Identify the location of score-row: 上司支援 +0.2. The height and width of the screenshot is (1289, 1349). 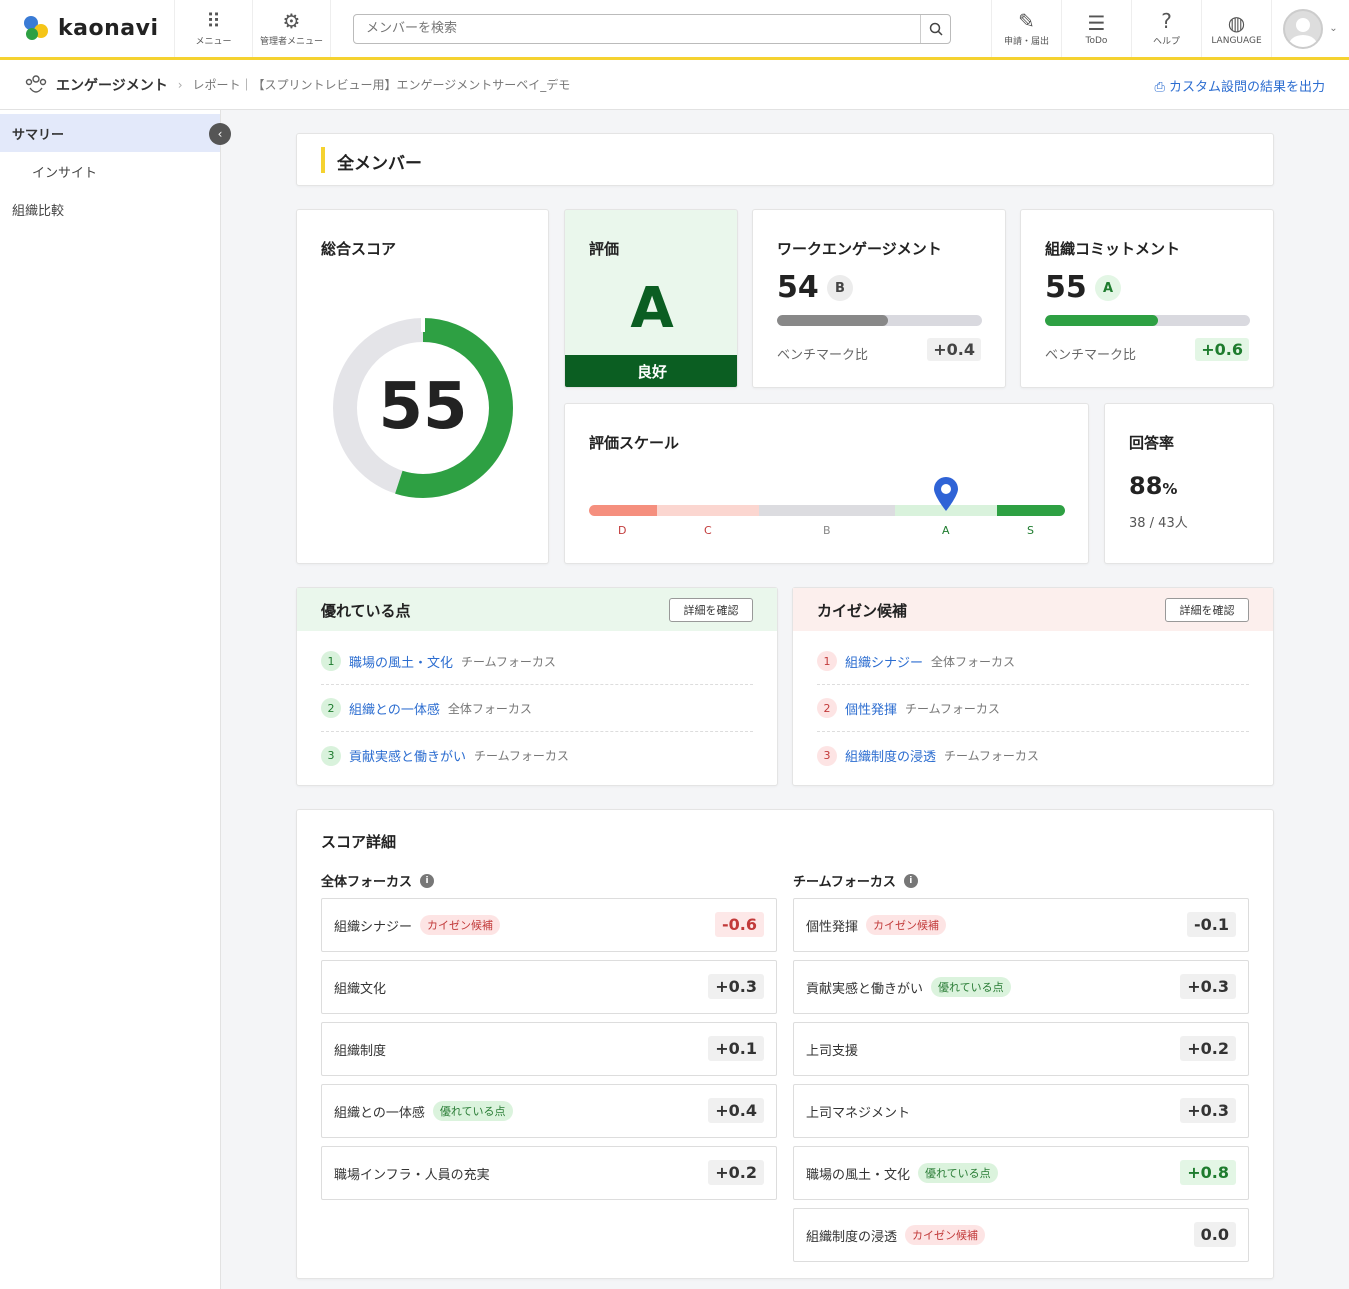
(1021, 1049).